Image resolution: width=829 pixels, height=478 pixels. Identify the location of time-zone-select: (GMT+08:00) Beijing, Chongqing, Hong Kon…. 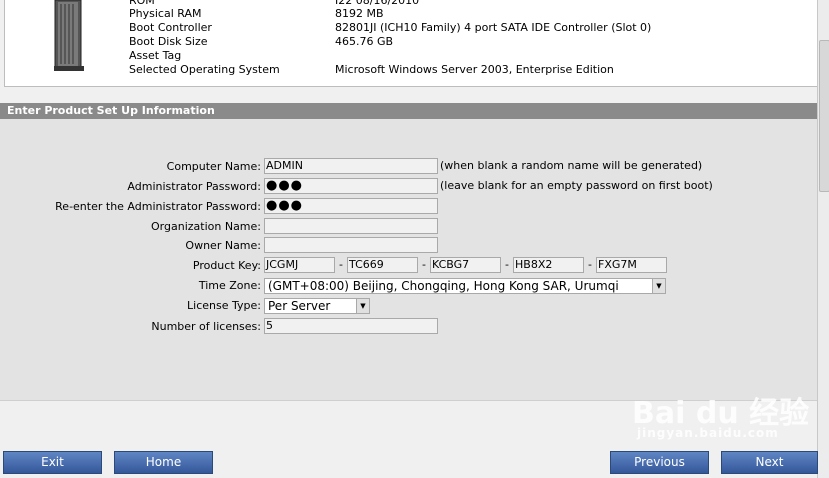
(465, 286).